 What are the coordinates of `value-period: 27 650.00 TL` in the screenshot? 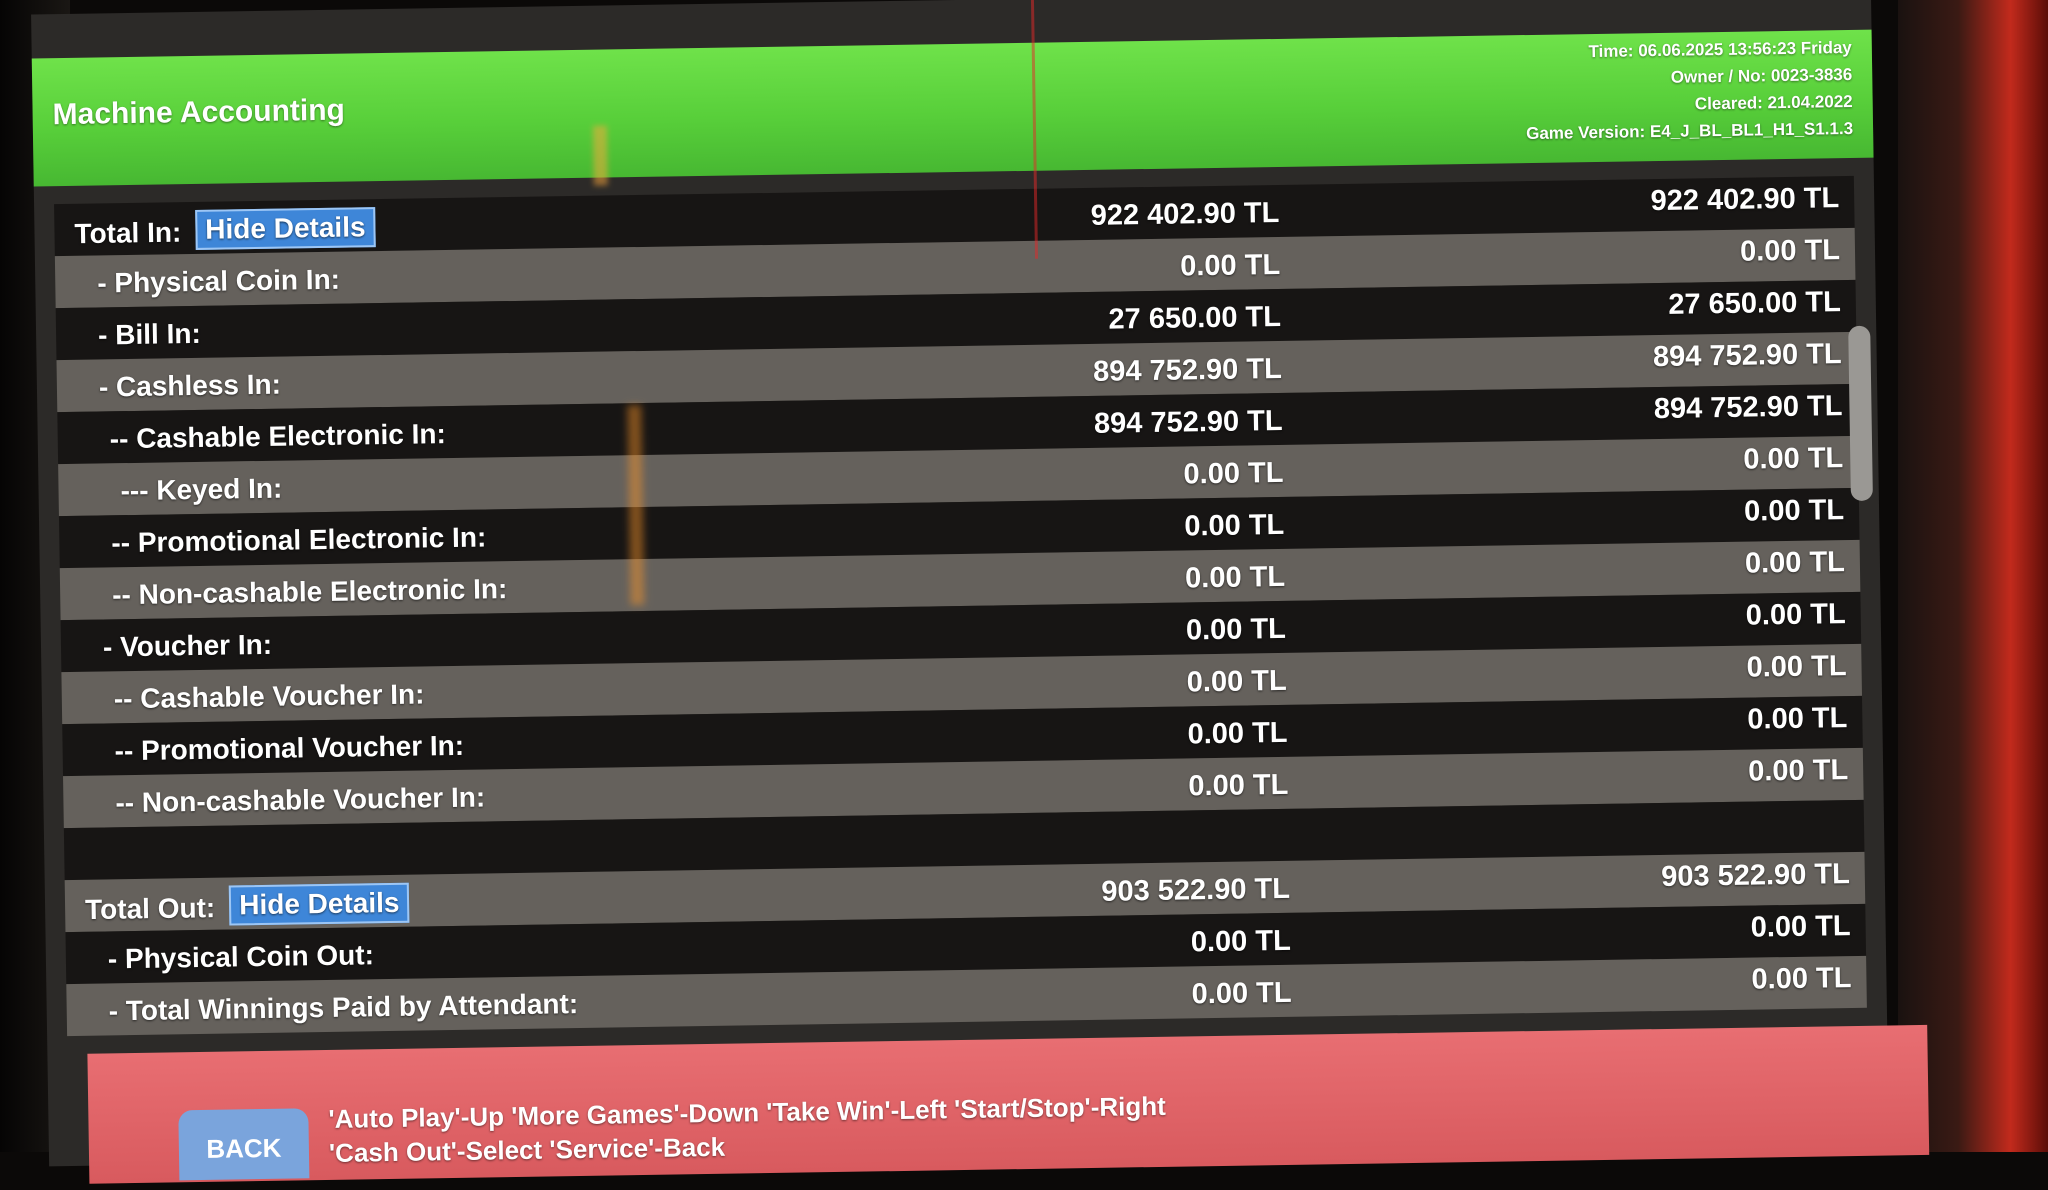 It's located at (1195, 318).